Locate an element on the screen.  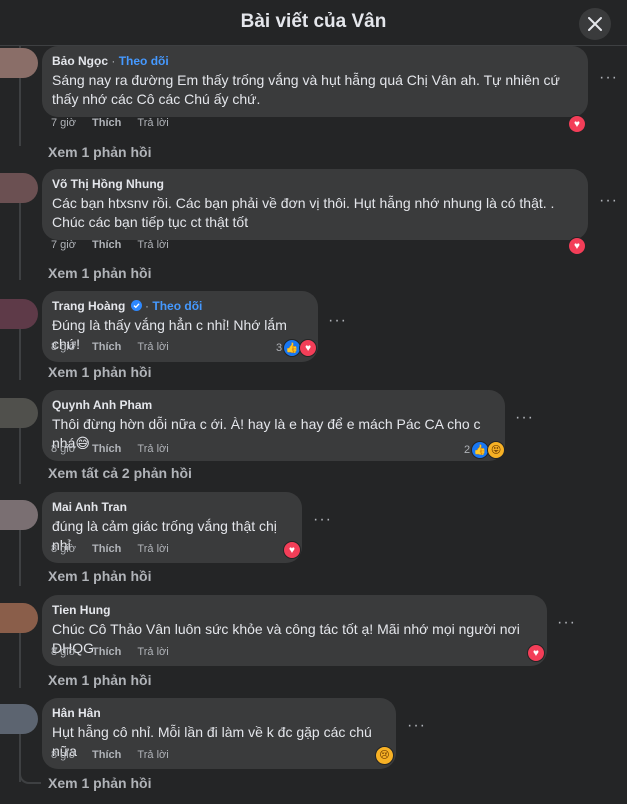
reaction-summary: 2 👍 😝 is located at coordinates (485, 450).